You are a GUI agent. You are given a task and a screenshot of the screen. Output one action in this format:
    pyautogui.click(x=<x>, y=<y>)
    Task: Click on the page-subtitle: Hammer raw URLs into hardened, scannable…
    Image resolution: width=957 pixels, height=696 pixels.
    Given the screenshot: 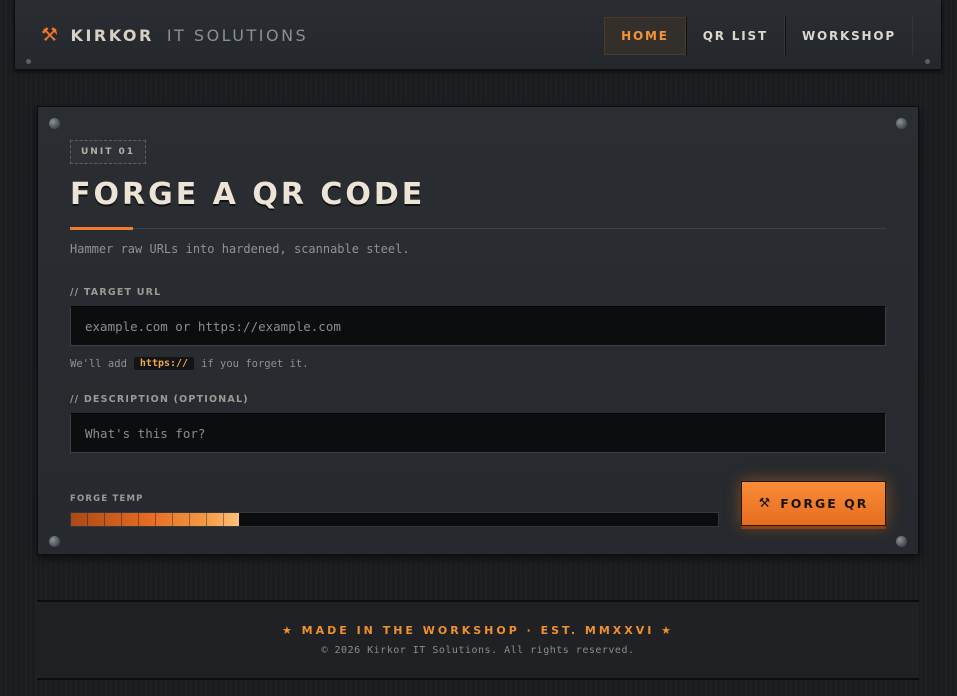 What is the action you would take?
    pyautogui.click(x=240, y=249)
    